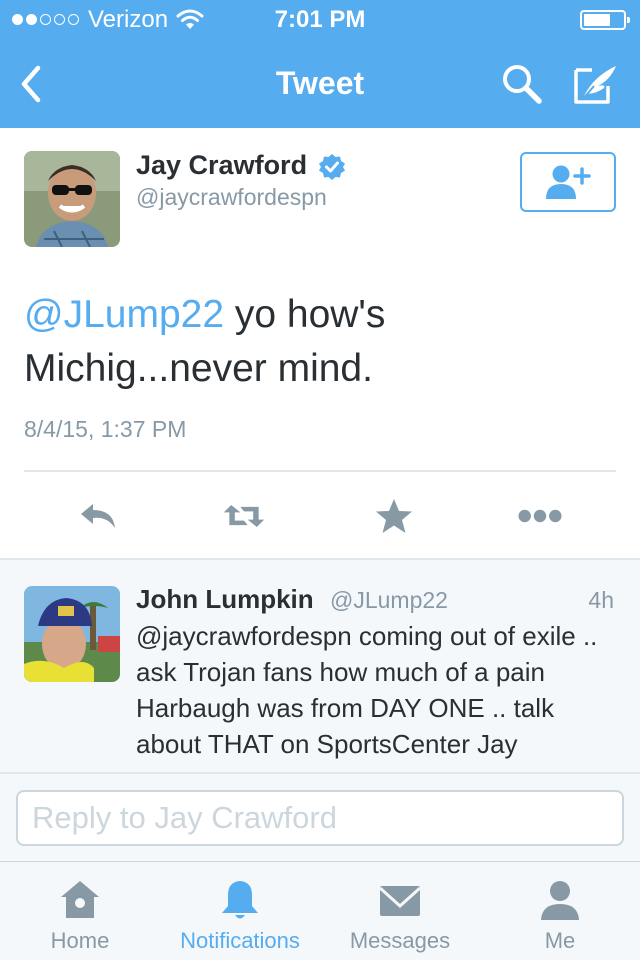 Image resolution: width=640 pixels, height=960 pixels. I want to click on author-handle: @jaycrawfordespn, so click(231, 197).